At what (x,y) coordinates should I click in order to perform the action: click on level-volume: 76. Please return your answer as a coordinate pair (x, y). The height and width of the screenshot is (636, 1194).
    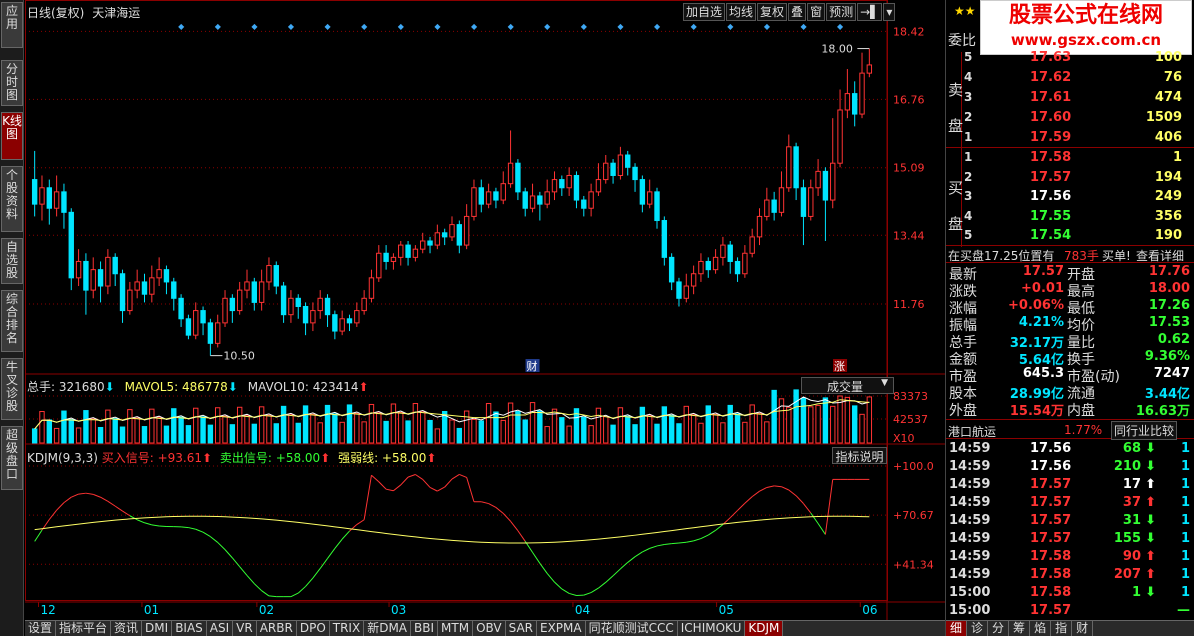
    Looking at the image, I should click on (1172, 77).